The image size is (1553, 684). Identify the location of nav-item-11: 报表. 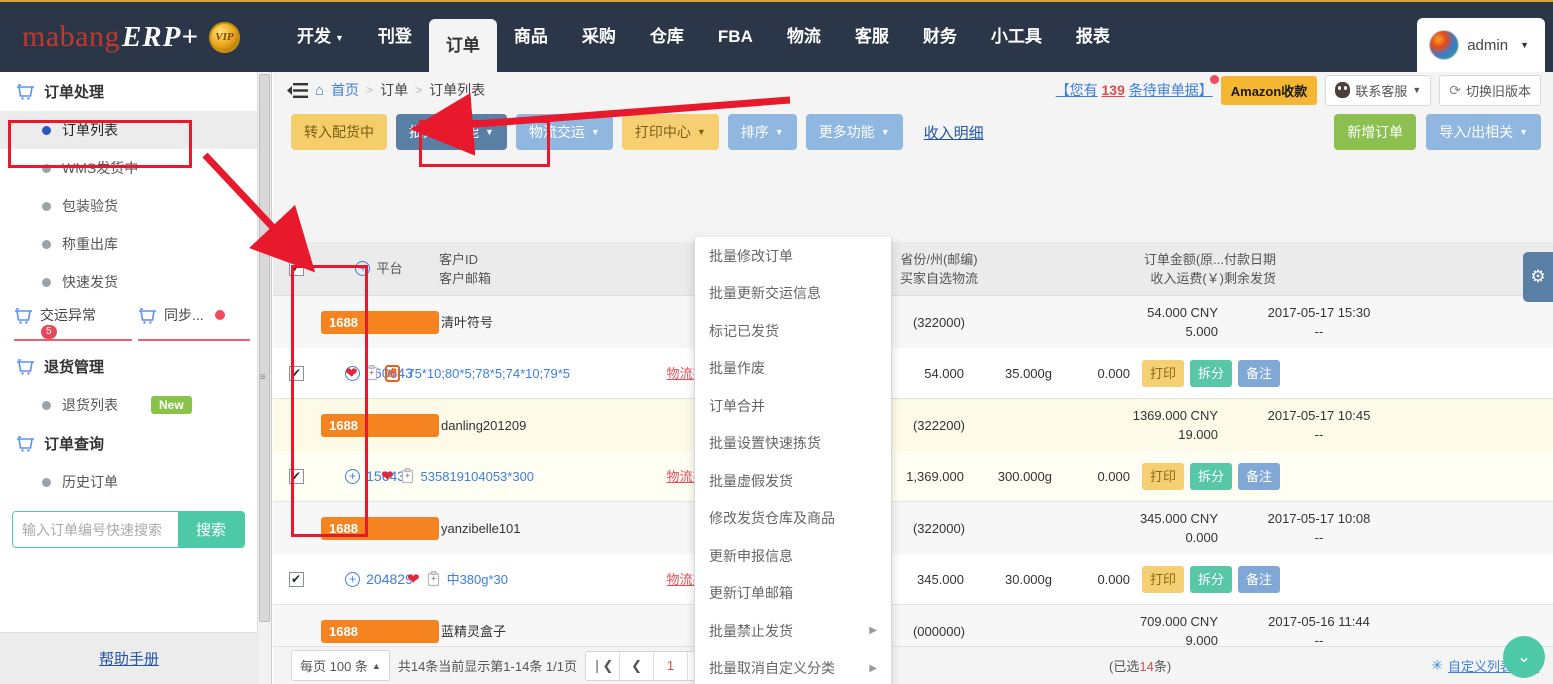
(1093, 37).